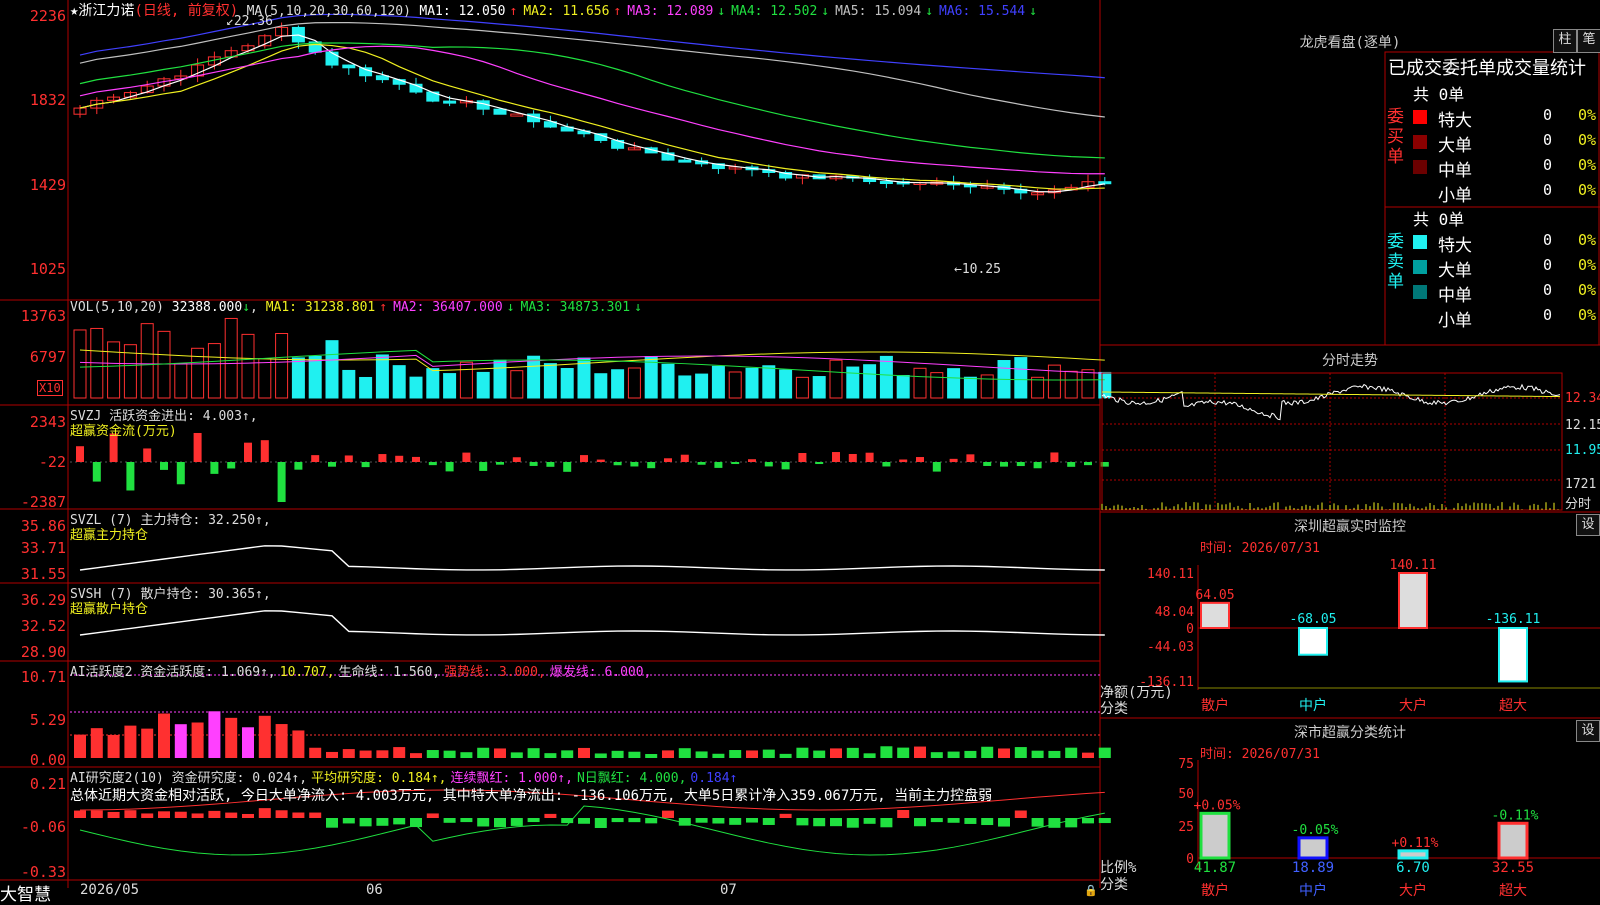 The height and width of the screenshot is (905, 1600). What do you see at coordinates (1455, 296) in the screenshot?
I see `order-name: 中单` at bounding box center [1455, 296].